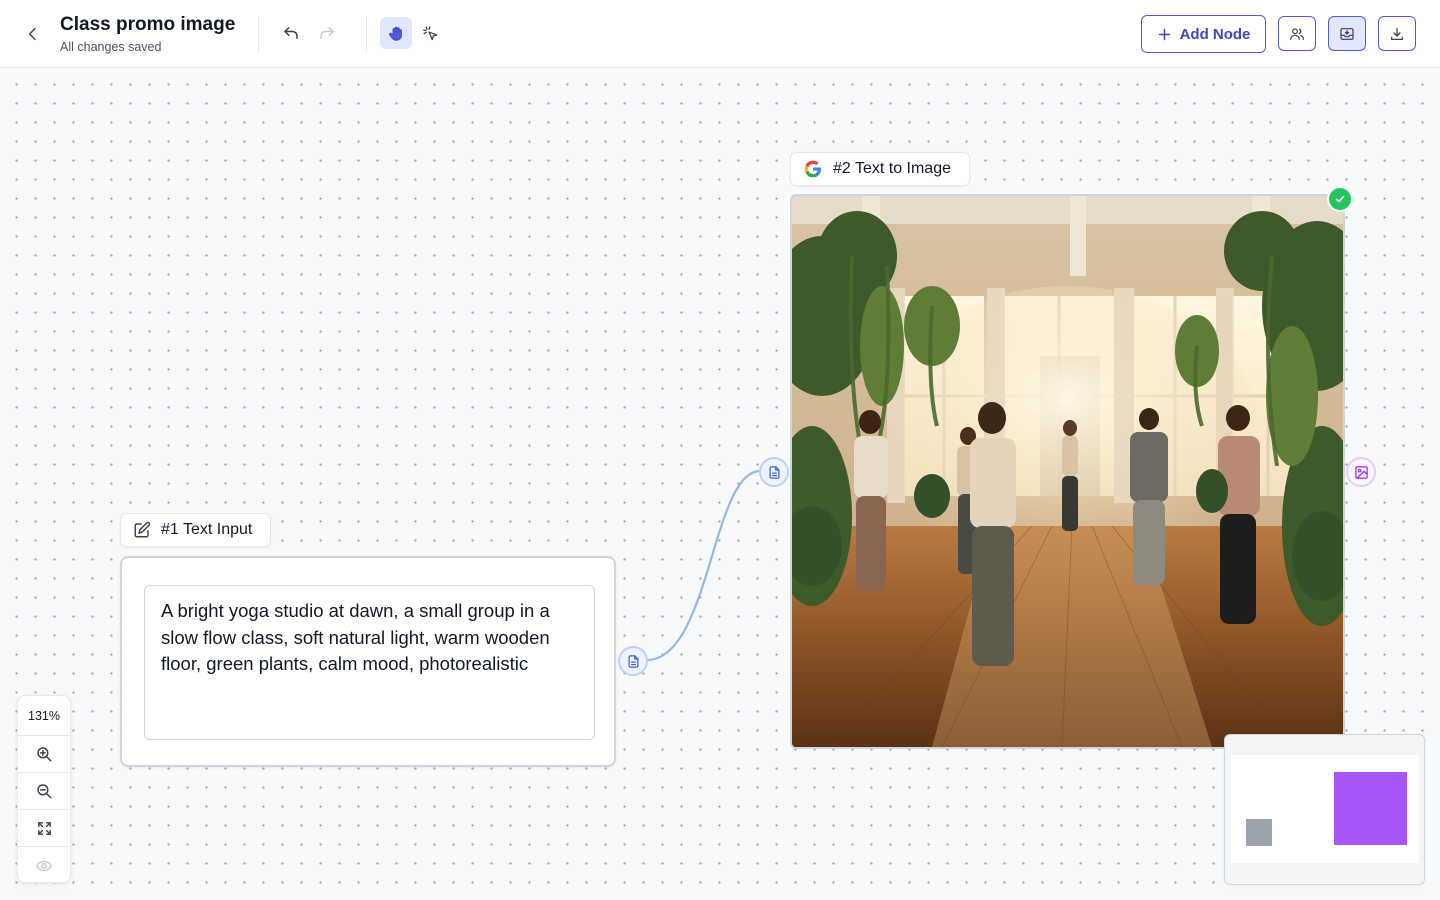  I want to click on redo-icon, so click(327, 33).